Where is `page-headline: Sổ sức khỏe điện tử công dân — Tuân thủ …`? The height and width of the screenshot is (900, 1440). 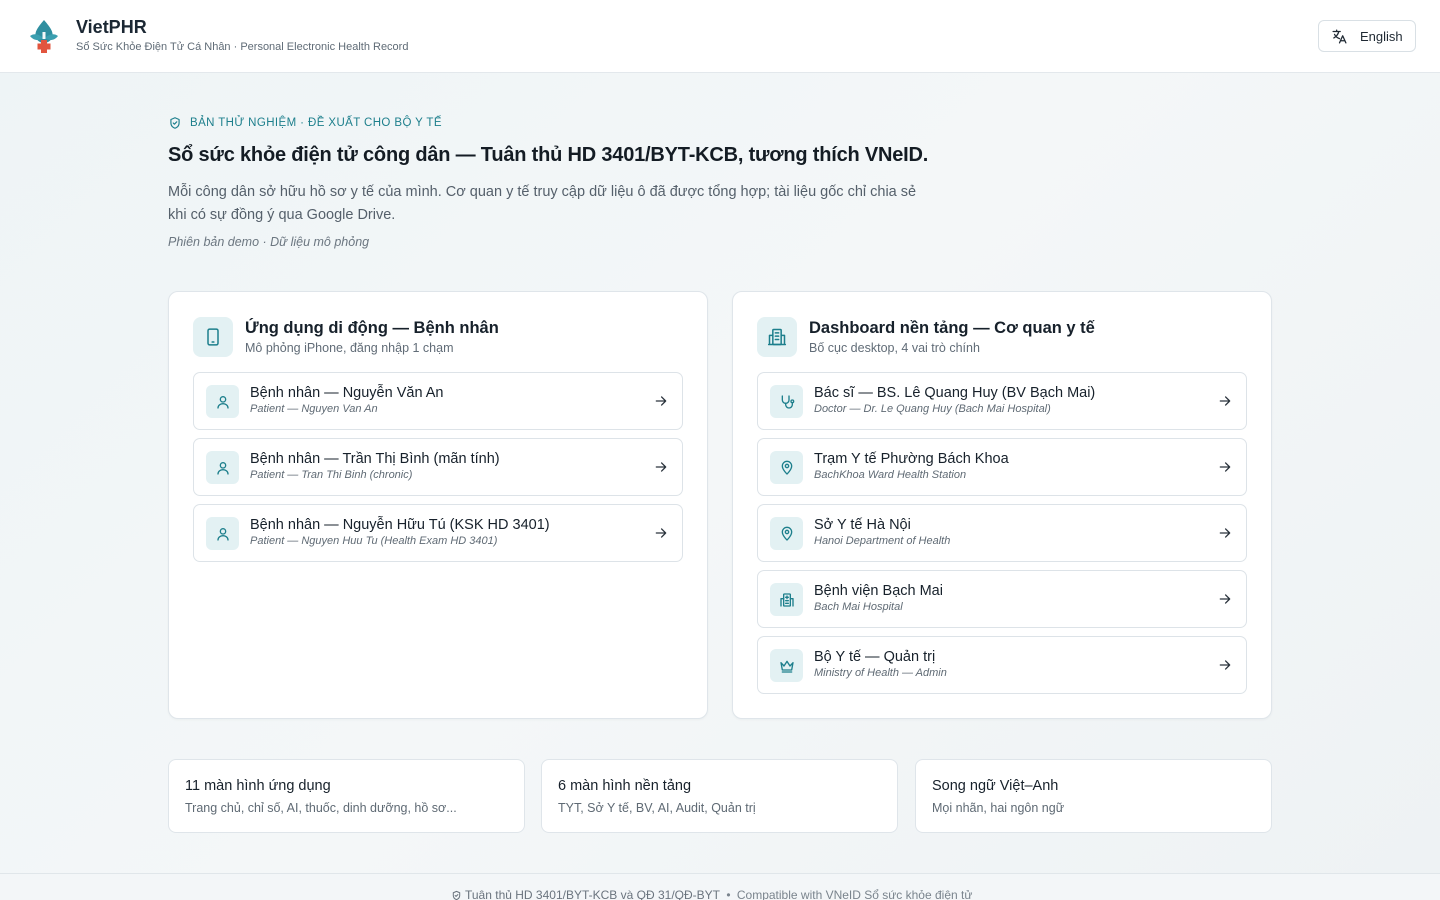
page-headline: Sổ sức khỏe điện tử công dân — Tuân thủ … is located at coordinates (548, 155).